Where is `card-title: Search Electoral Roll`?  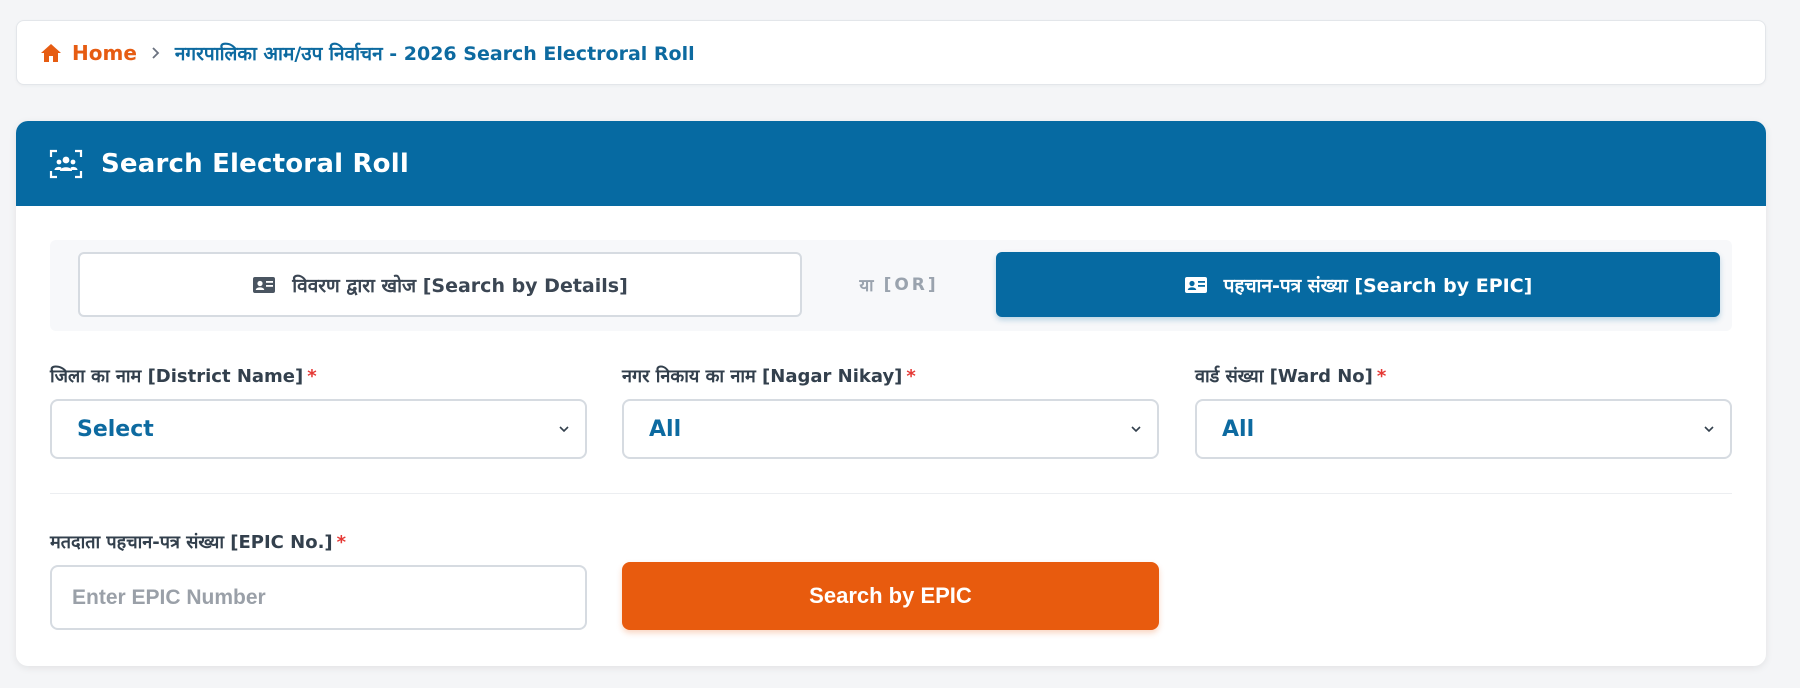
card-title: Search Electoral Roll is located at coordinates (255, 163).